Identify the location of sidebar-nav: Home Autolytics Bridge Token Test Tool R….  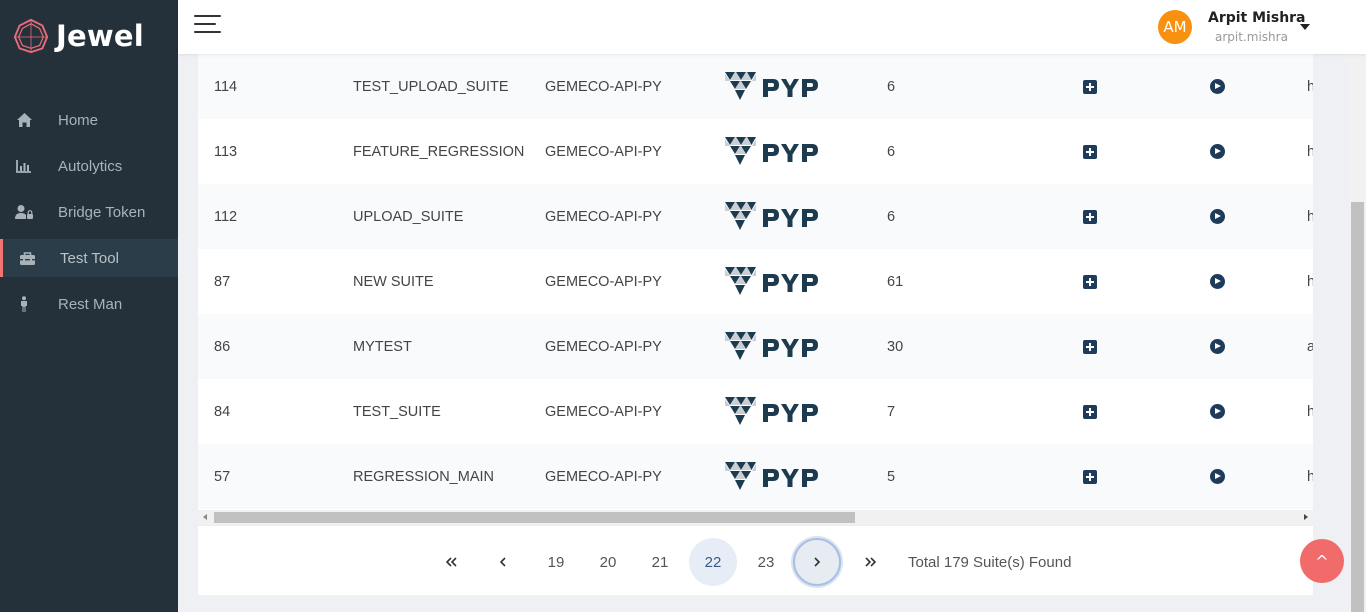
(89, 216).